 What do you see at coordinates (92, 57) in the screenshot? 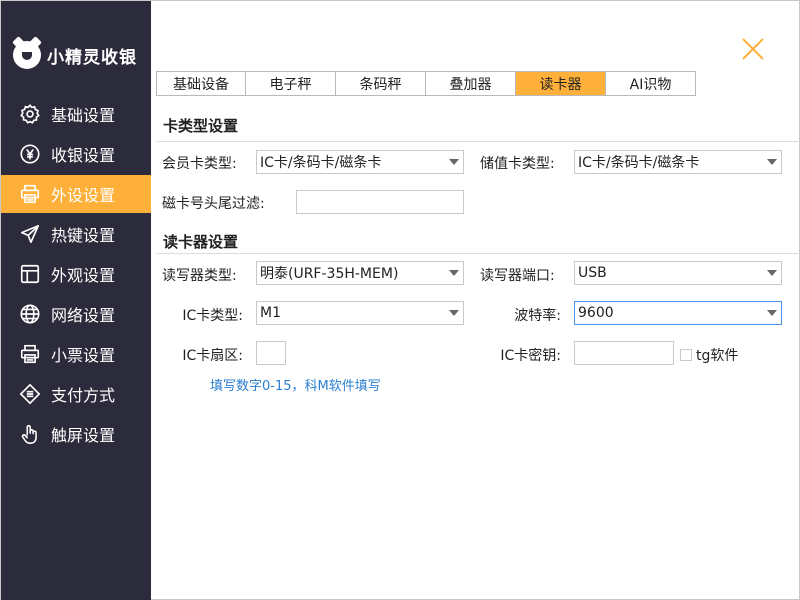
I see `app-name: 小精灵收银` at bounding box center [92, 57].